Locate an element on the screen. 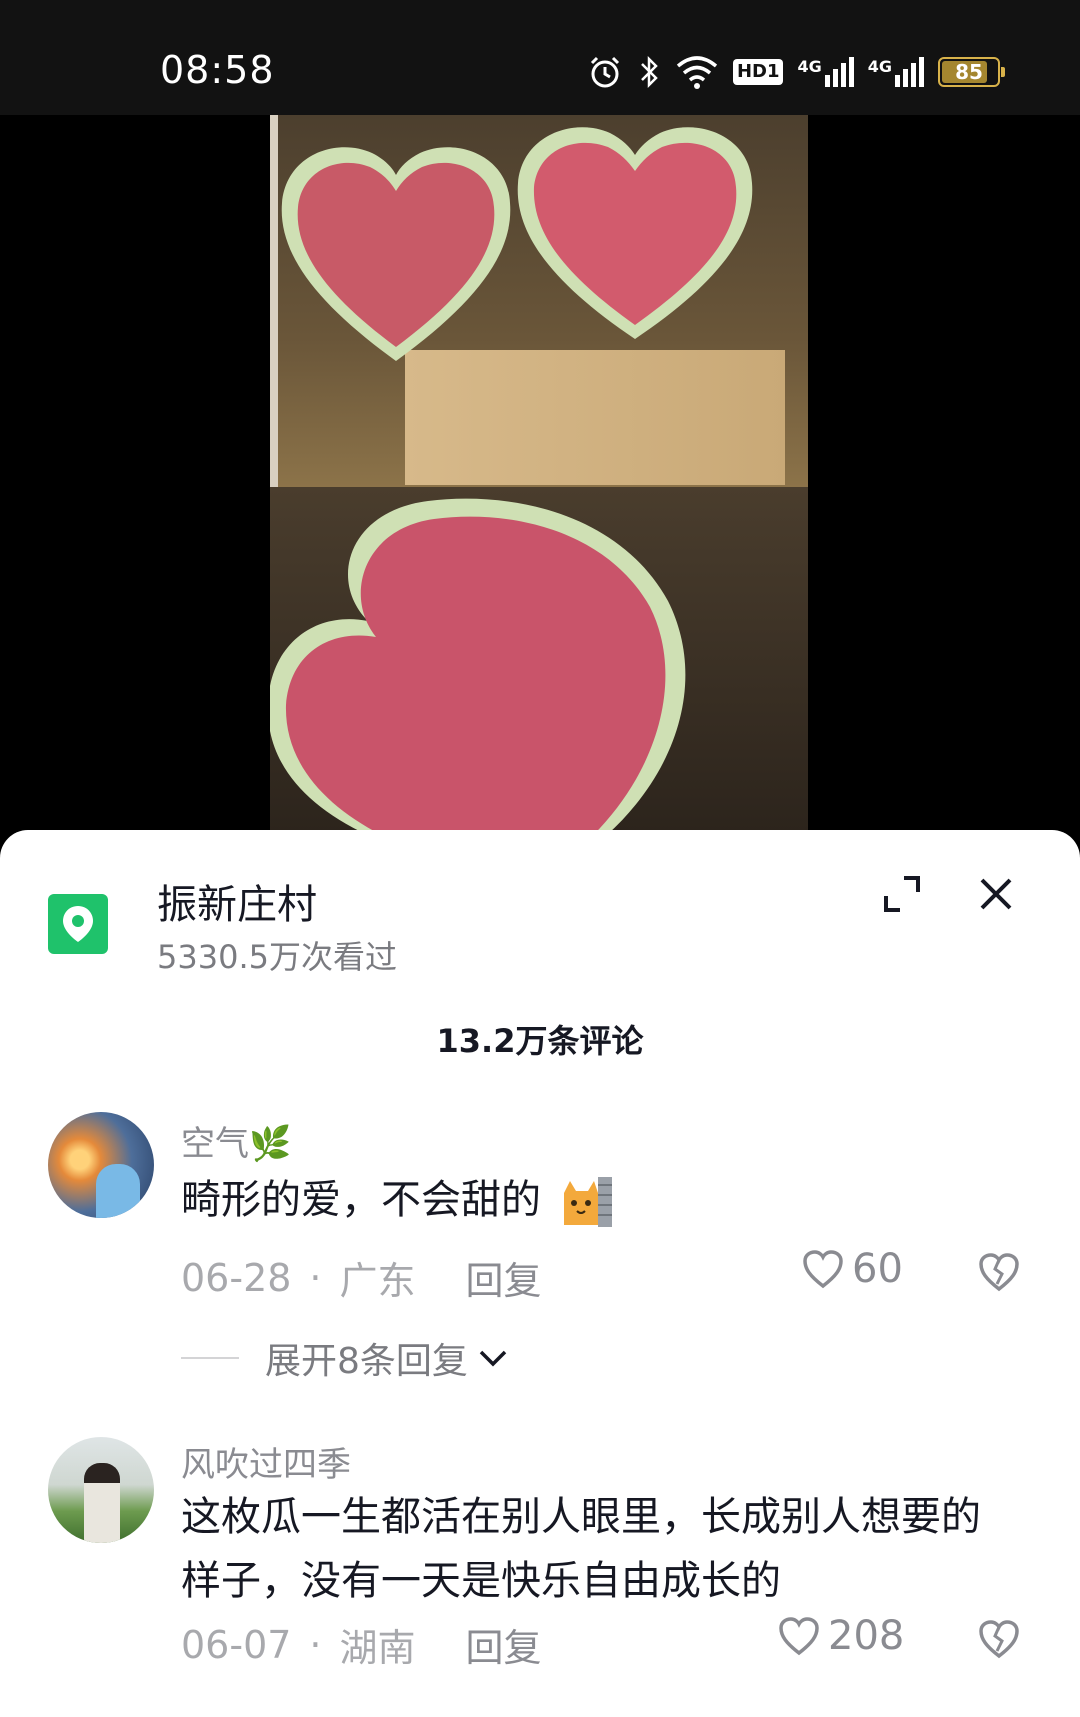 The image size is (1080, 1717). hd-badge: HD1 is located at coordinates (758, 72).